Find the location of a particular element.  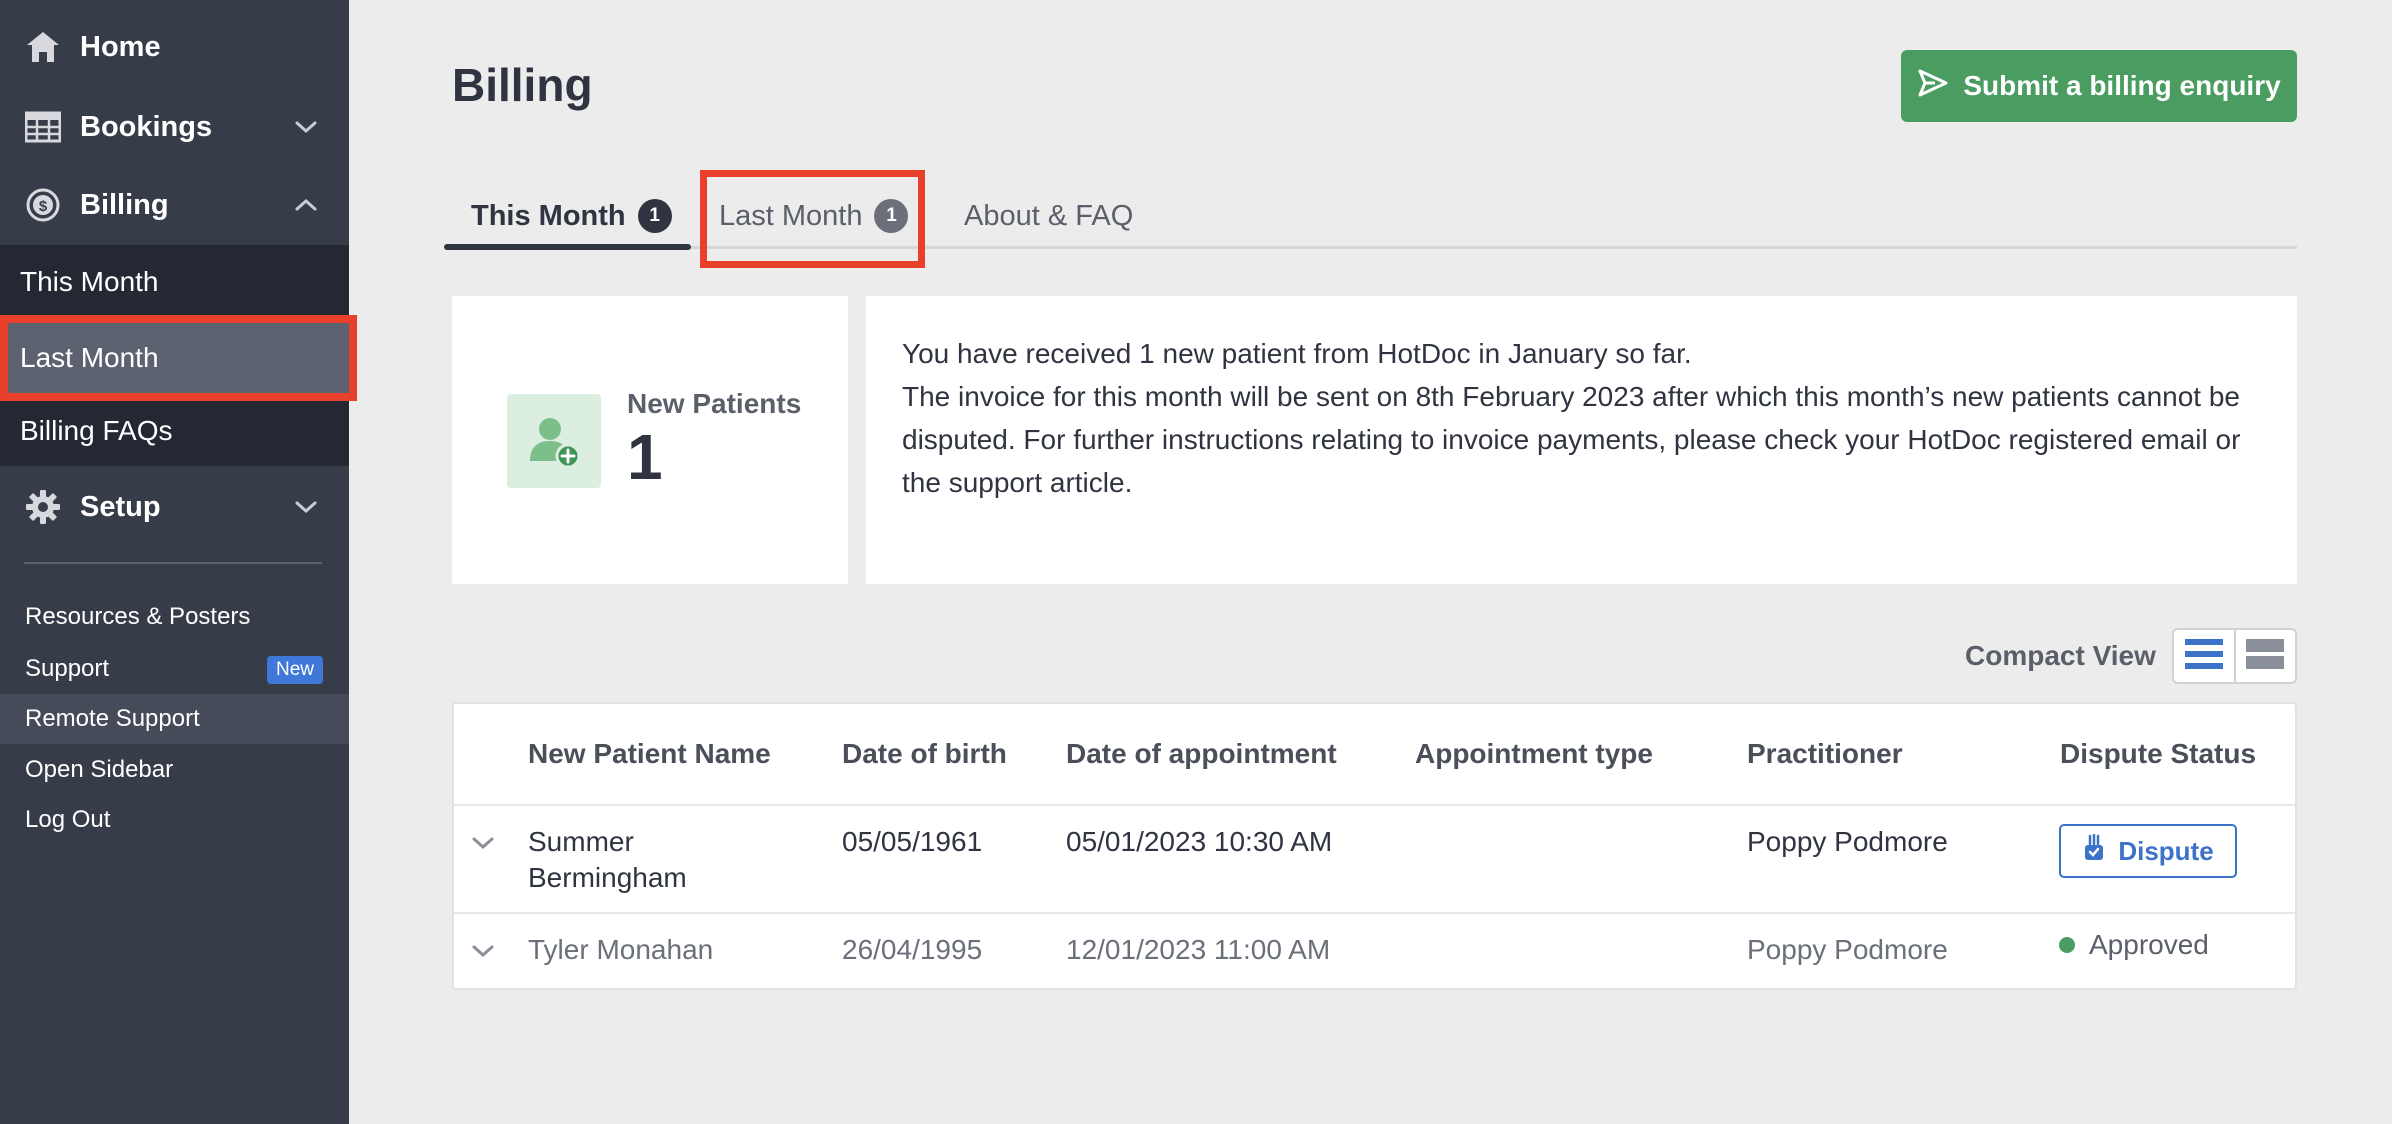

submenu-item-last-month: Last Month is located at coordinates (178, 358).